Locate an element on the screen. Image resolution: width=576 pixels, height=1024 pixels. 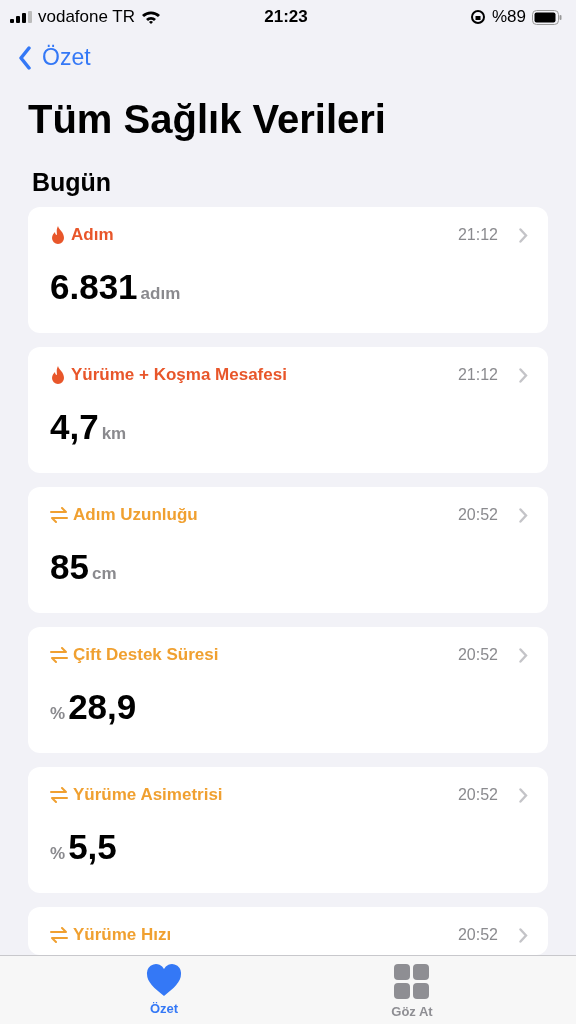
card-title: Adım Uzunluğu is located at coordinates (136, 515).